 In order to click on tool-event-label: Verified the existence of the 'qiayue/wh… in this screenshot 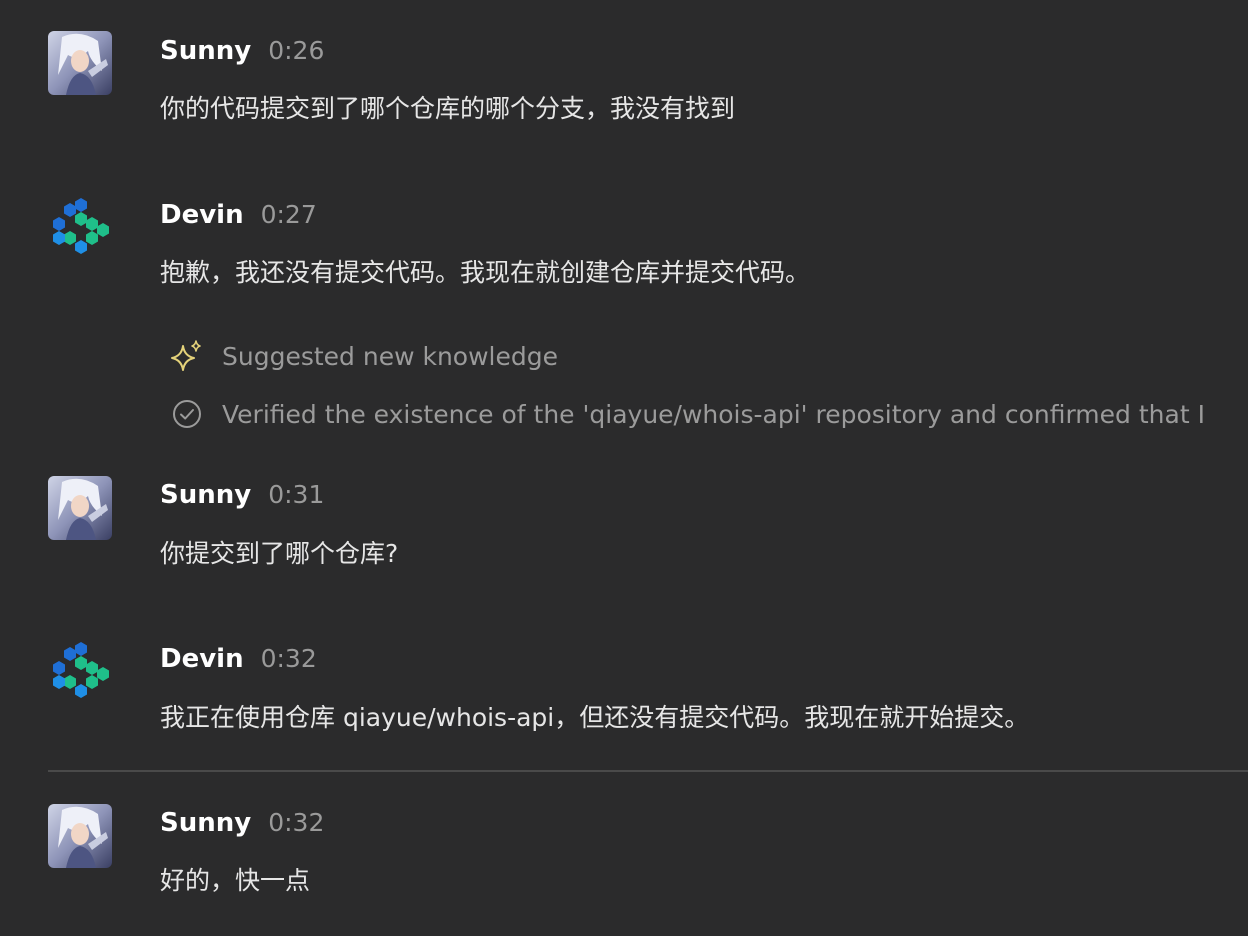, I will do `click(713, 414)`.